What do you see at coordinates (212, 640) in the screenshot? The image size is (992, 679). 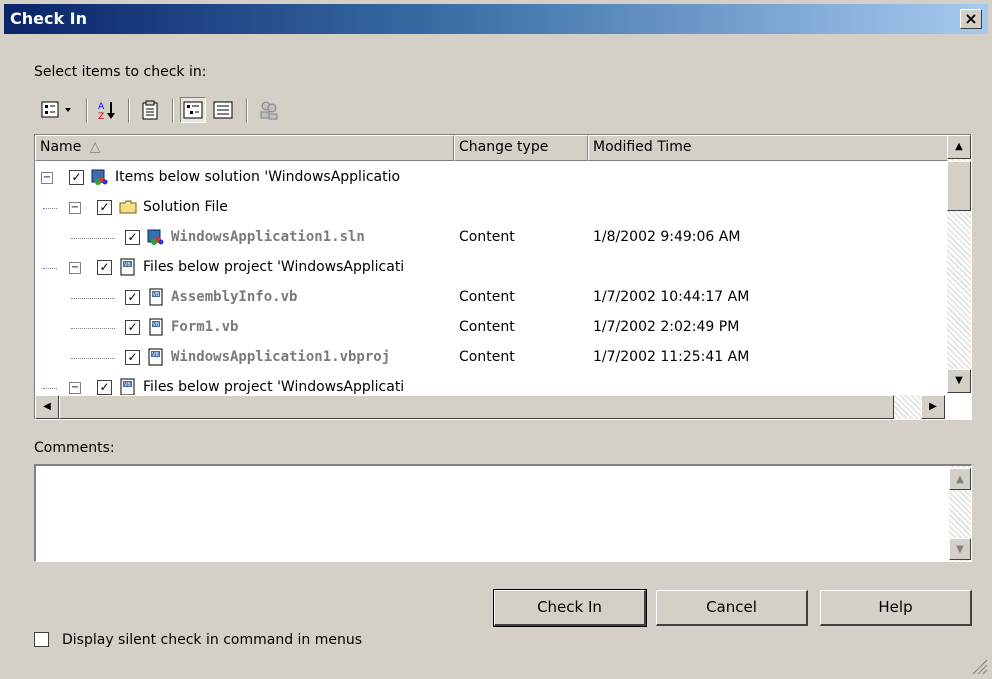 I see `silent-checkin-label: Display silent check in command in menus` at bounding box center [212, 640].